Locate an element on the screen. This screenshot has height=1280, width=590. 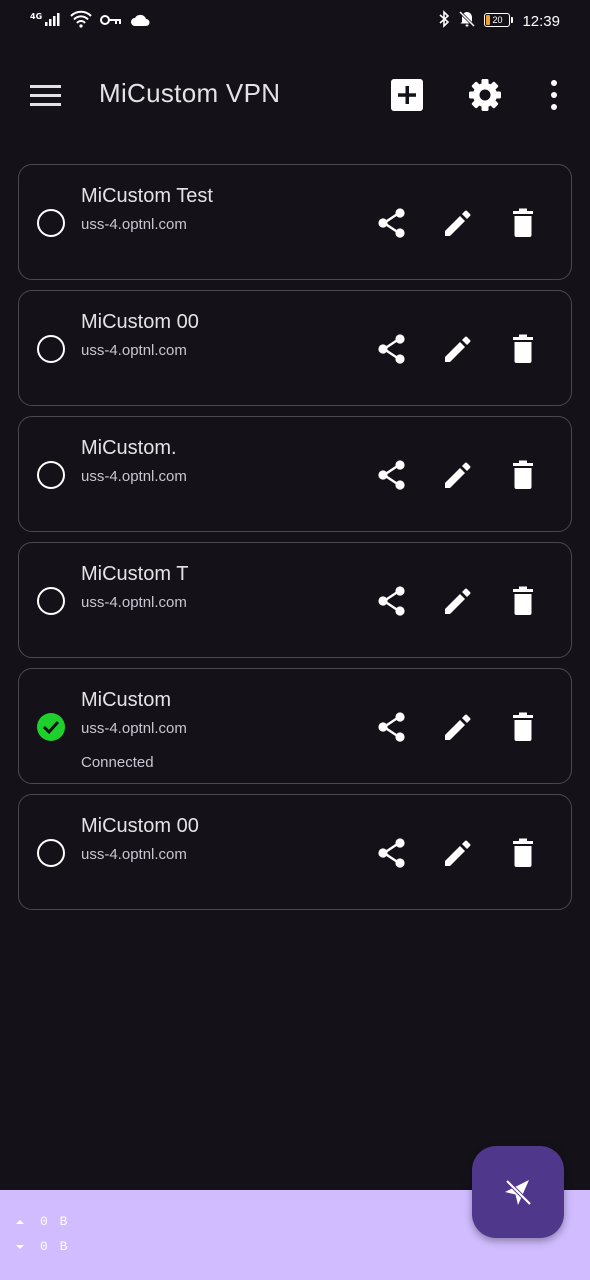
upload-row: 0 B is located at coordinates (41, 1221).